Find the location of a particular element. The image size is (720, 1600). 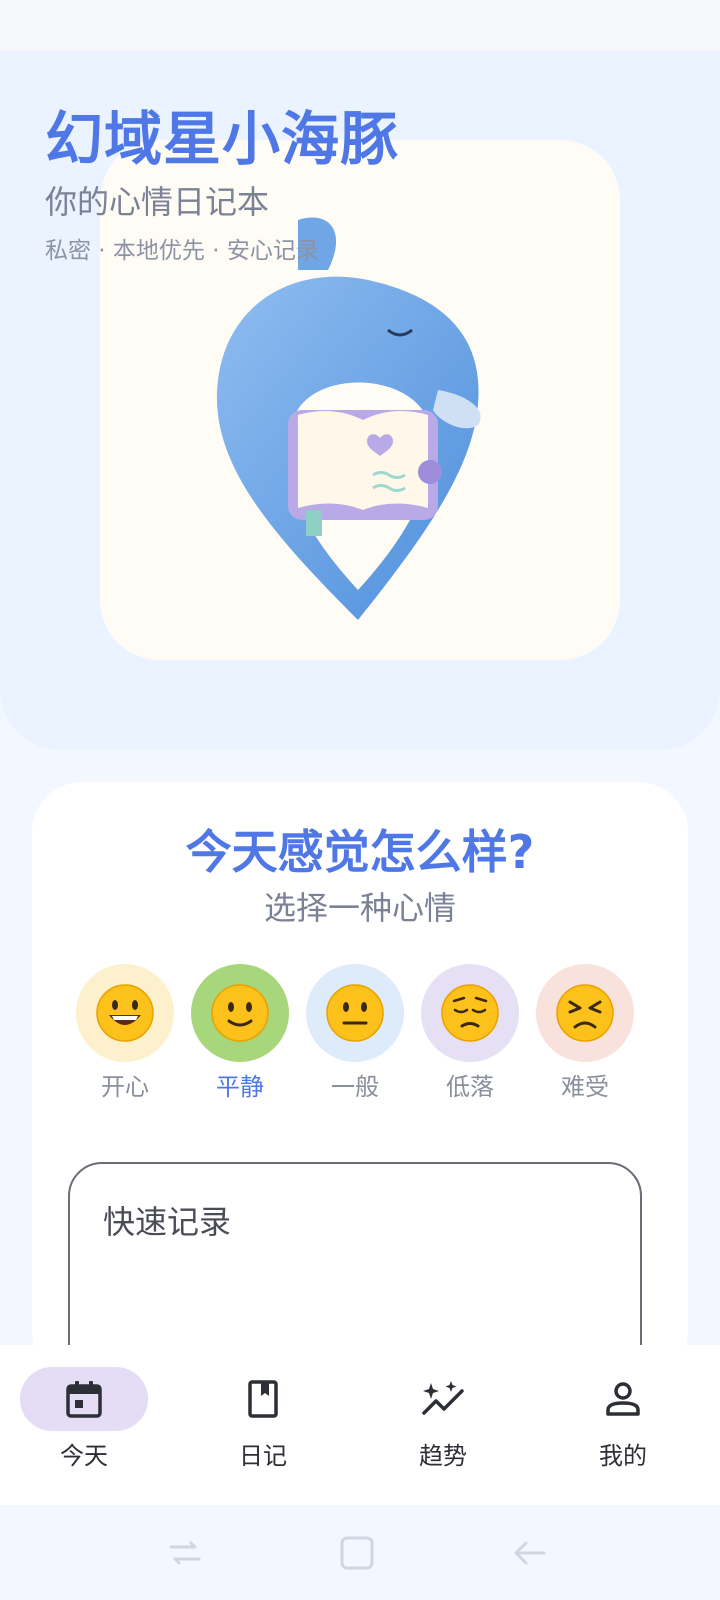

app-tagline: 私密 · 本地优先 · 安心记录 is located at coordinates (182, 251).